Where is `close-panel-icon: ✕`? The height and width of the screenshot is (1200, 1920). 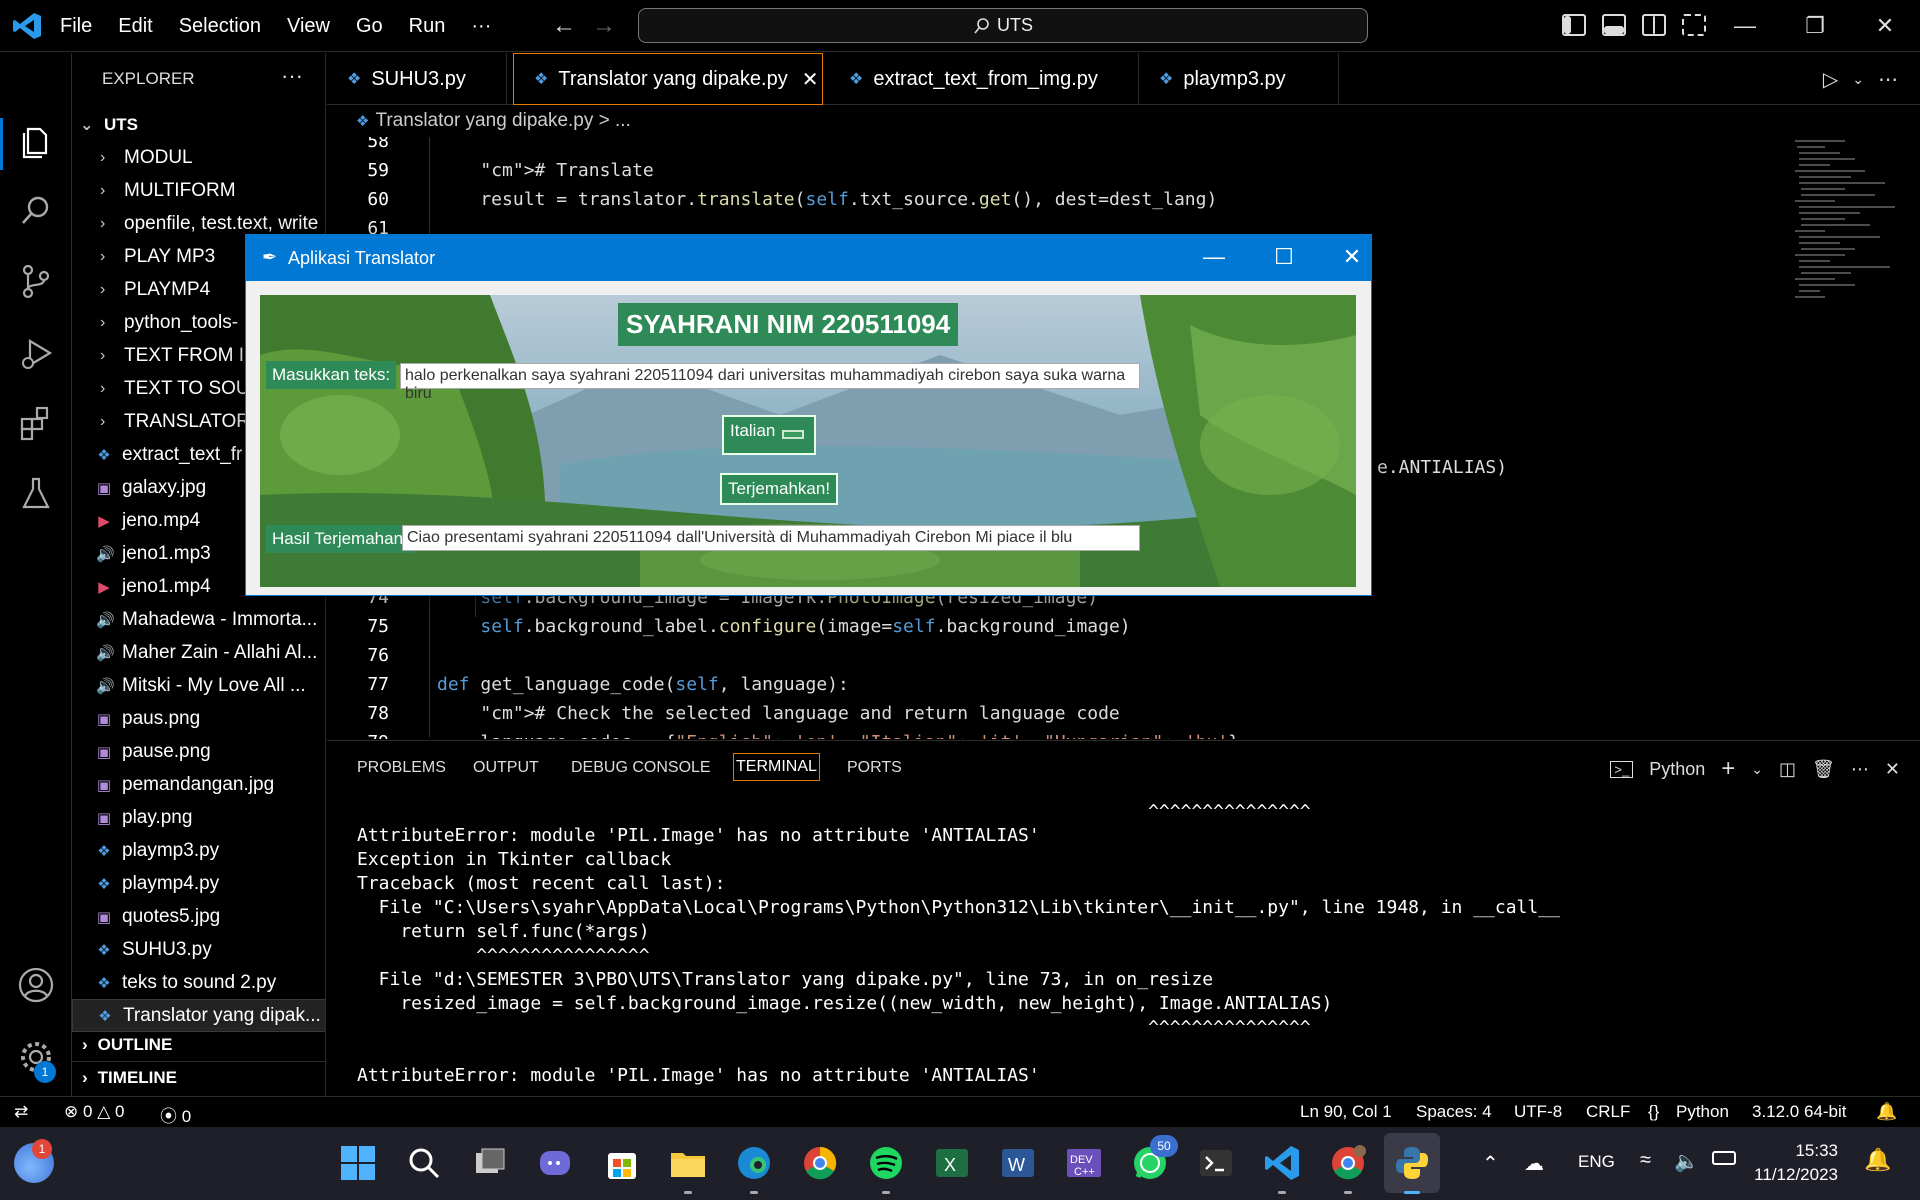
close-panel-icon: ✕ is located at coordinates (1892, 769).